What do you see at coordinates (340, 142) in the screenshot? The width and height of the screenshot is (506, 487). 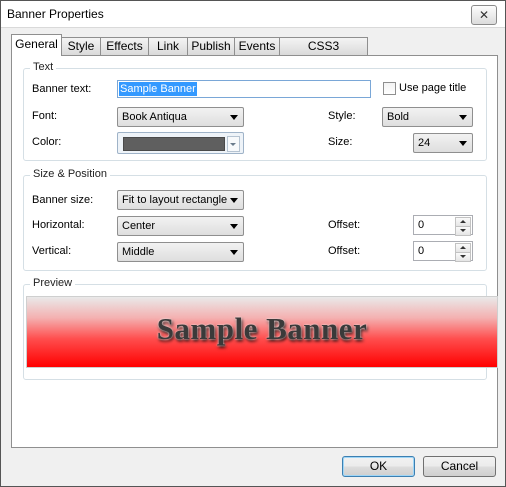 I see `size-label: Size:` at bounding box center [340, 142].